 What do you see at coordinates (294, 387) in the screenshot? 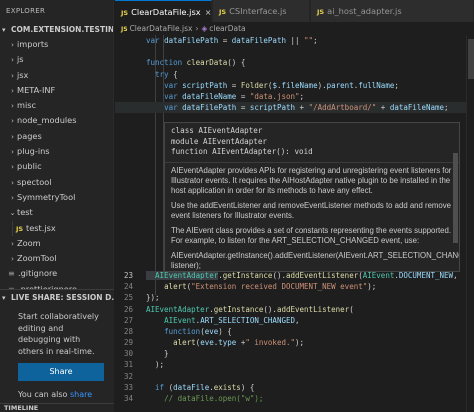
I see `code-line: 33 if (dataFile.exists) {` at bounding box center [294, 387].